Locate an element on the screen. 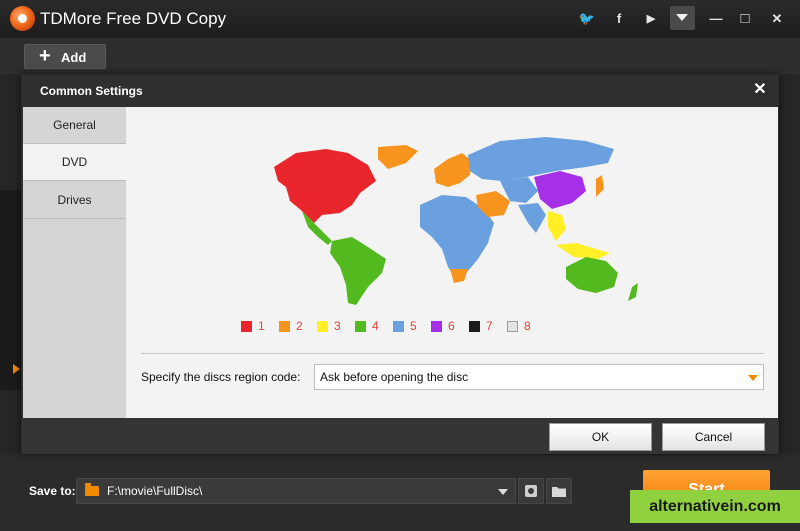 This screenshot has height=531, width=800. map-north-america is located at coordinates (325, 186).